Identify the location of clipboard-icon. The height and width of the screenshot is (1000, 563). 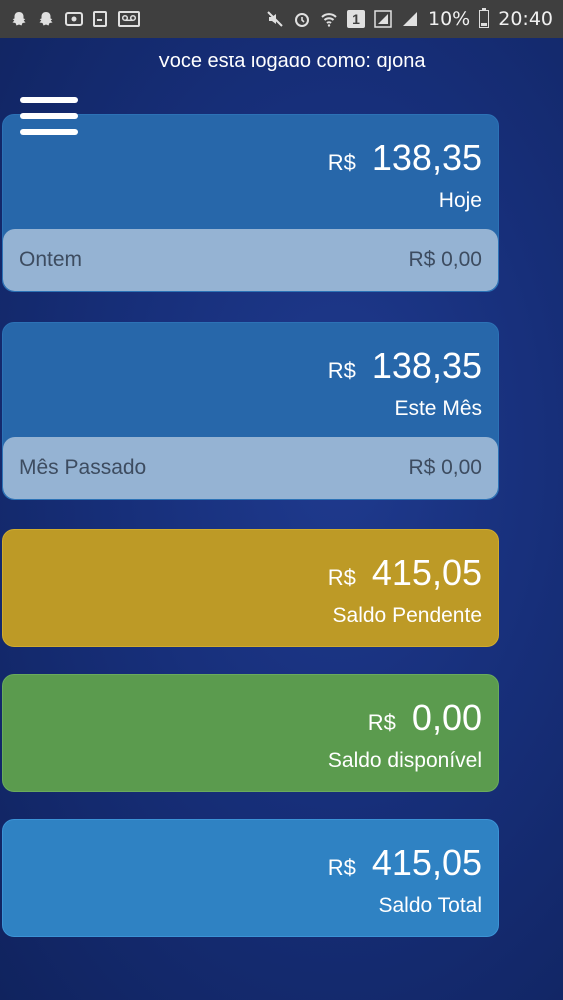
(100, 19).